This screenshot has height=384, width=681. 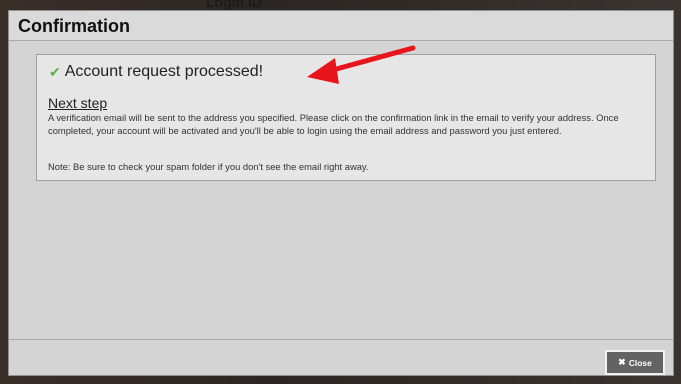 What do you see at coordinates (164, 71) in the screenshot?
I see `success-message: Account request processed!` at bounding box center [164, 71].